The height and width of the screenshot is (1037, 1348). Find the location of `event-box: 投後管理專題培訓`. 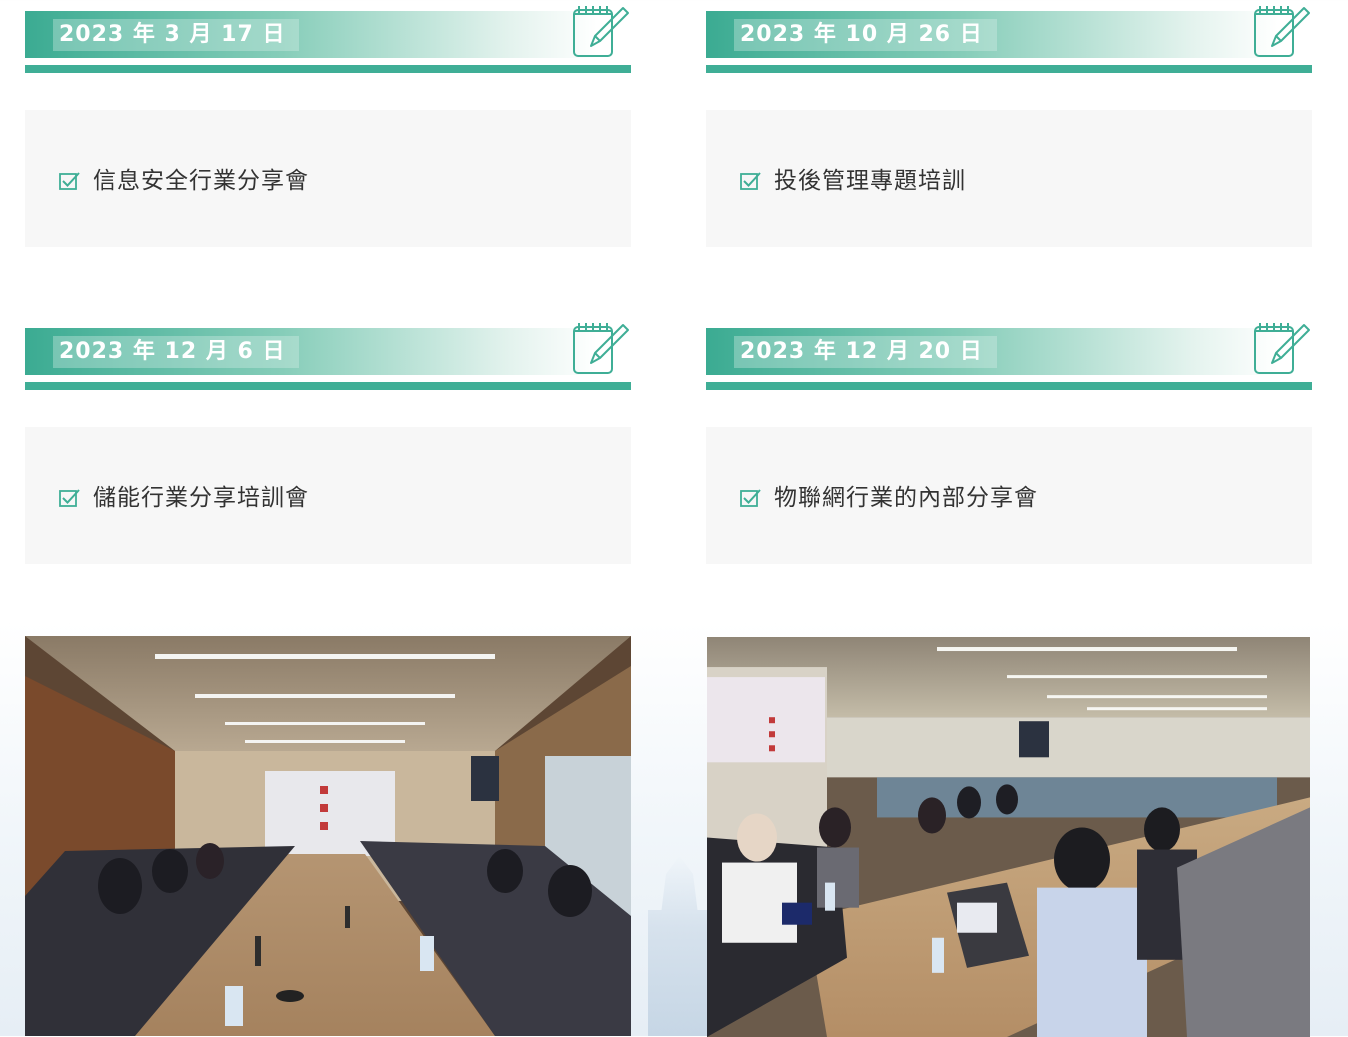

event-box: 投後管理專題培訓 is located at coordinates (1009, 178).